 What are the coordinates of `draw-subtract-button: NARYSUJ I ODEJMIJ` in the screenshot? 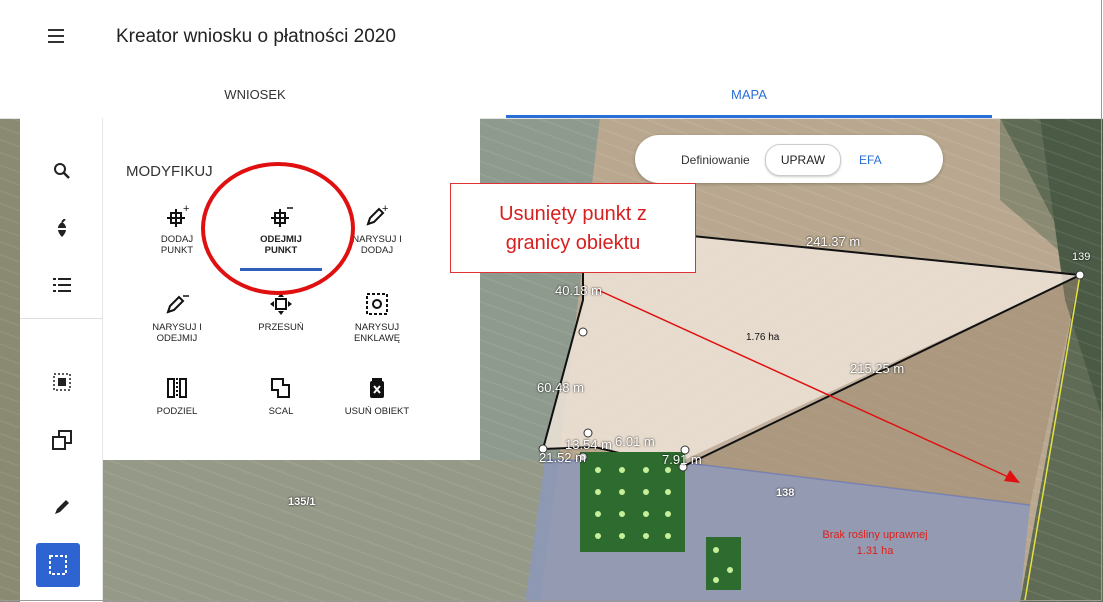 It's located at (177, 317).